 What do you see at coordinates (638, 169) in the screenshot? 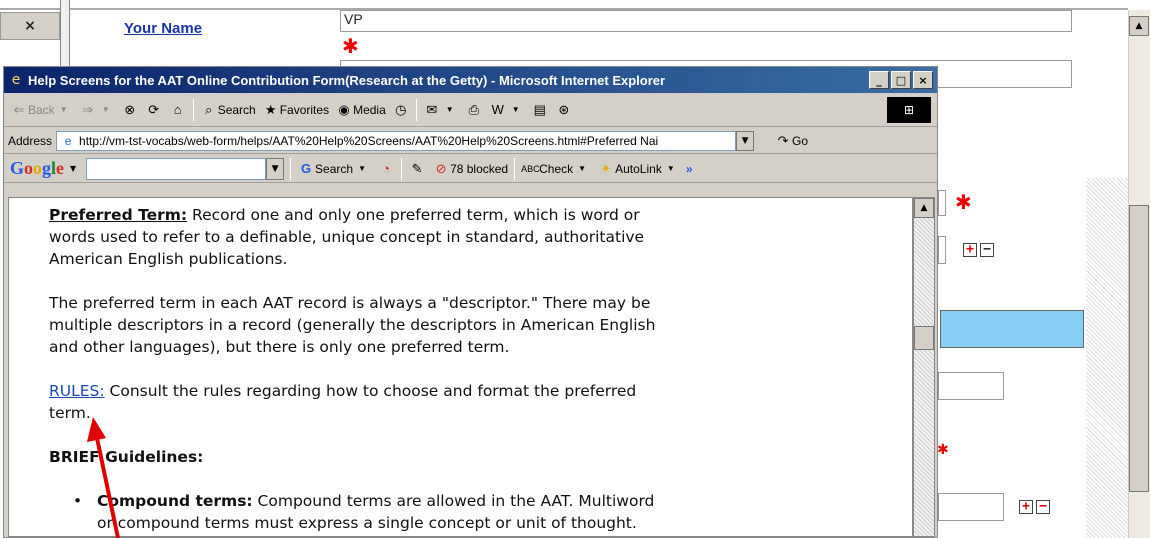
I see `autolink-button: ✴ AutoLink ▼` at bounding box center [638, 169].